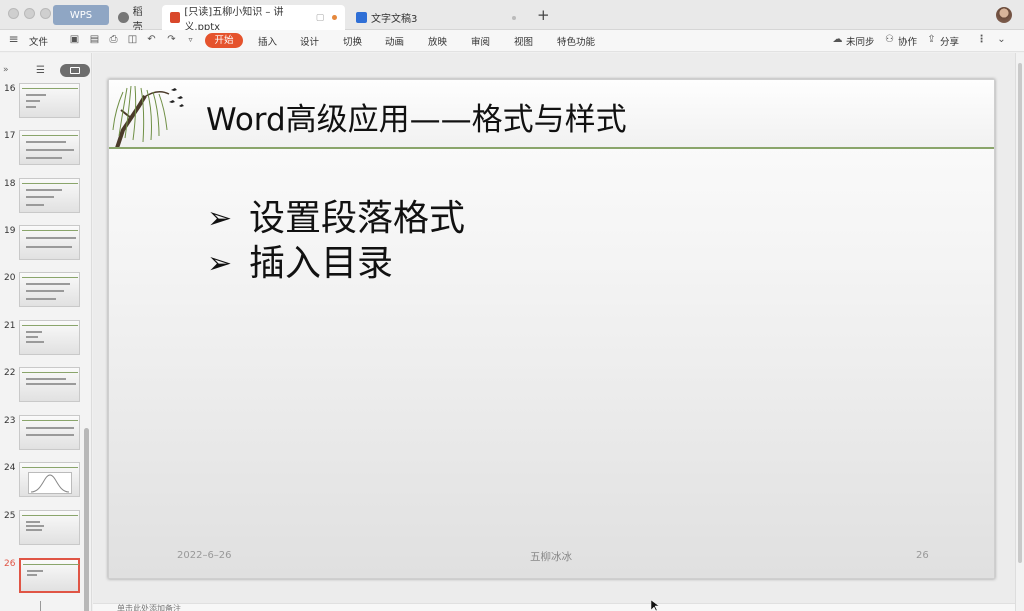 The image size is (1024, 611). I want to click on thumbnail-chart-icon, so click(50, 483).